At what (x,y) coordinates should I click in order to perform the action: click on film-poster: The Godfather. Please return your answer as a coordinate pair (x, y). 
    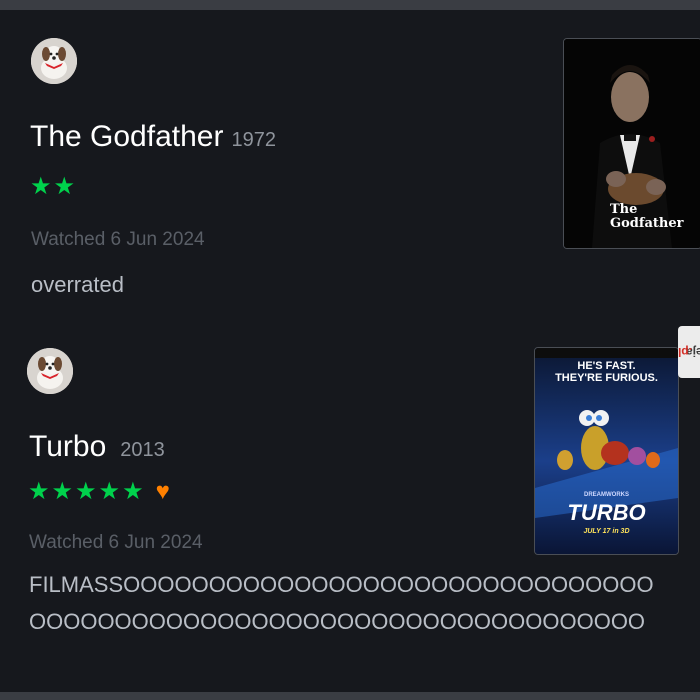
    Looking at the image, I should click on (631, 143).